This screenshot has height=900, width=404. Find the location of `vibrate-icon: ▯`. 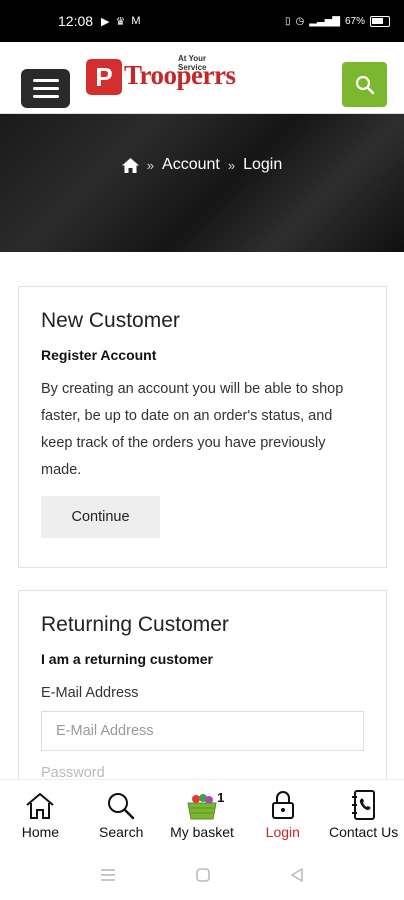

vibrate-icon: ▯ is located at coordinates (287, 21).